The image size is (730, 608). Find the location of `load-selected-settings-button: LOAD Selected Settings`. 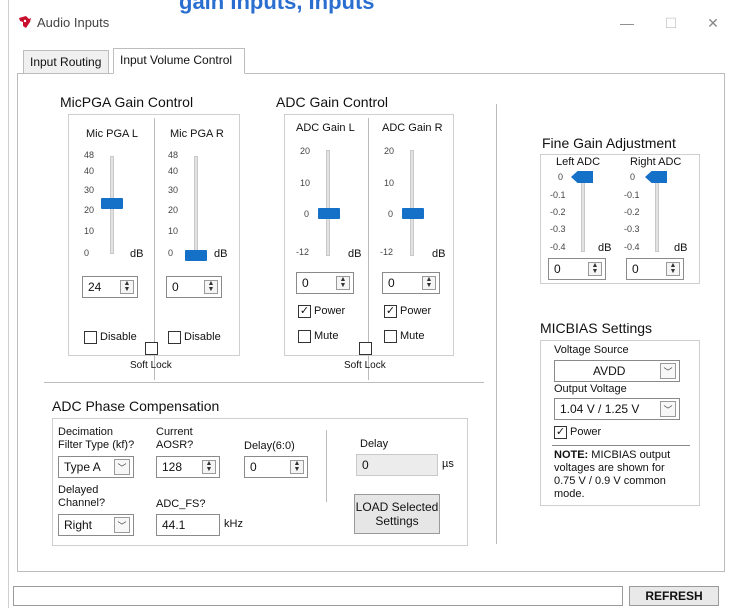

load-selected-settings-button: LOAD Selected Settings is located at coordinates (397, 514).